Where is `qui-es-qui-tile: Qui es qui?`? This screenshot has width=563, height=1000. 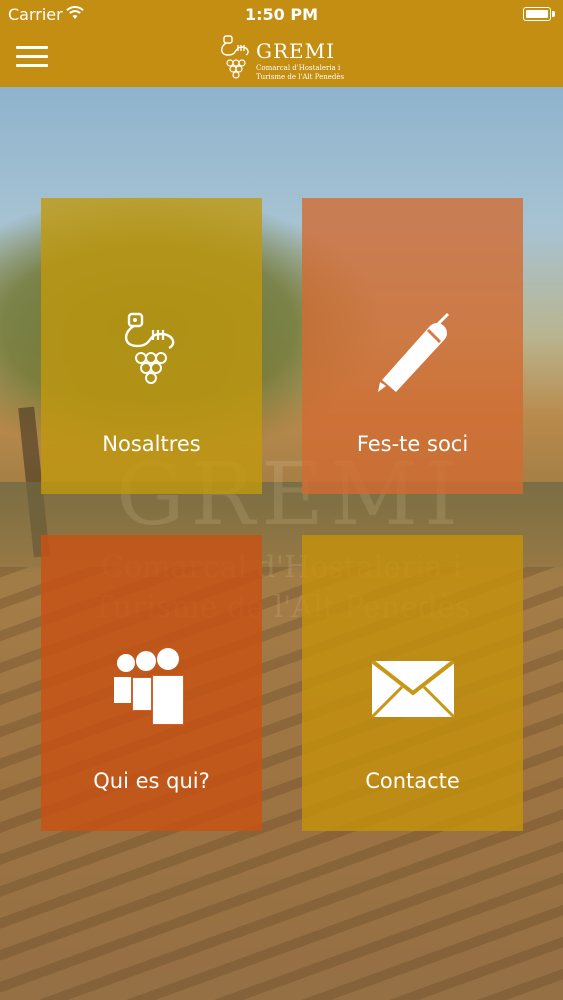 qui-es-qui-tile: Qui es qui? is located at coordinates (151, 683).